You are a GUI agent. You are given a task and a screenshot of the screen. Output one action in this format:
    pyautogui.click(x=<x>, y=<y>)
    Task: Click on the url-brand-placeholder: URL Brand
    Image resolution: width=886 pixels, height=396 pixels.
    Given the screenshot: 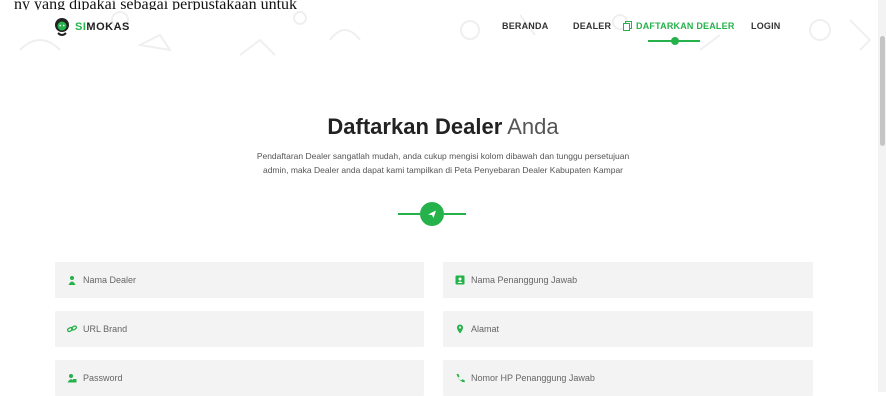 What is the action you would take?
    pyautogui.click(x=105, y=329)
    